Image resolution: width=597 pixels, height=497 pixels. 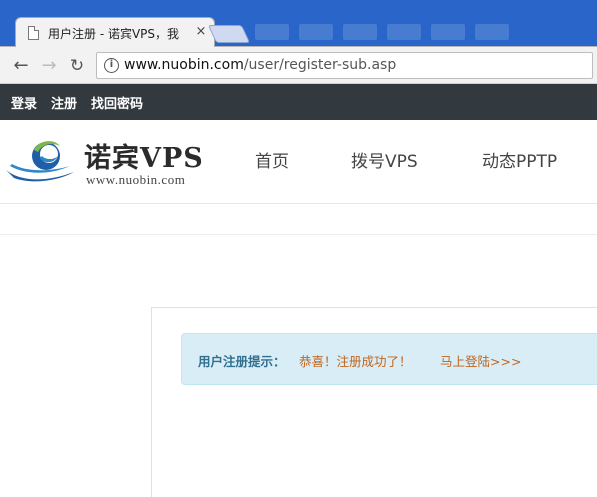 I want to click on site-logo: 诺宾VPS www.nuobin.com, so click(x=106, y=162).